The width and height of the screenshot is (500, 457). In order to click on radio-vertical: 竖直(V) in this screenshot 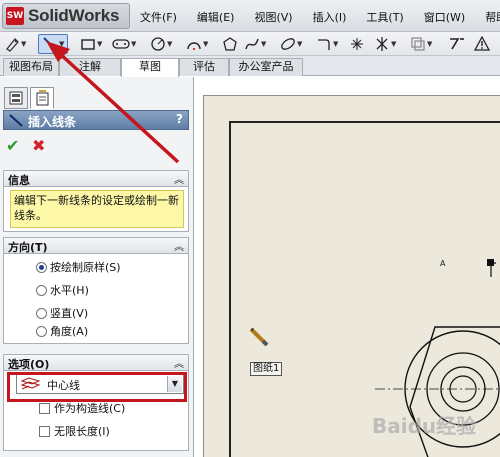, I will do `click(62, 313)`.